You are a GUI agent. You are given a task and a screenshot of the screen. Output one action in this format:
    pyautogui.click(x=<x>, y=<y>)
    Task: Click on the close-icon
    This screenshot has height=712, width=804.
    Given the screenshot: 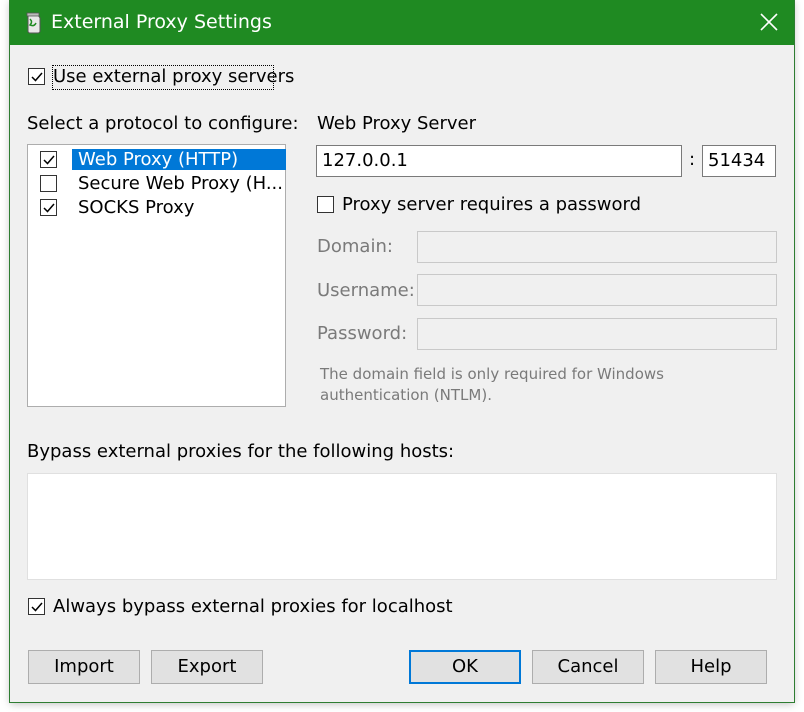 What is the action you would take?
    pyautogui.click(x=769, y=22)
    